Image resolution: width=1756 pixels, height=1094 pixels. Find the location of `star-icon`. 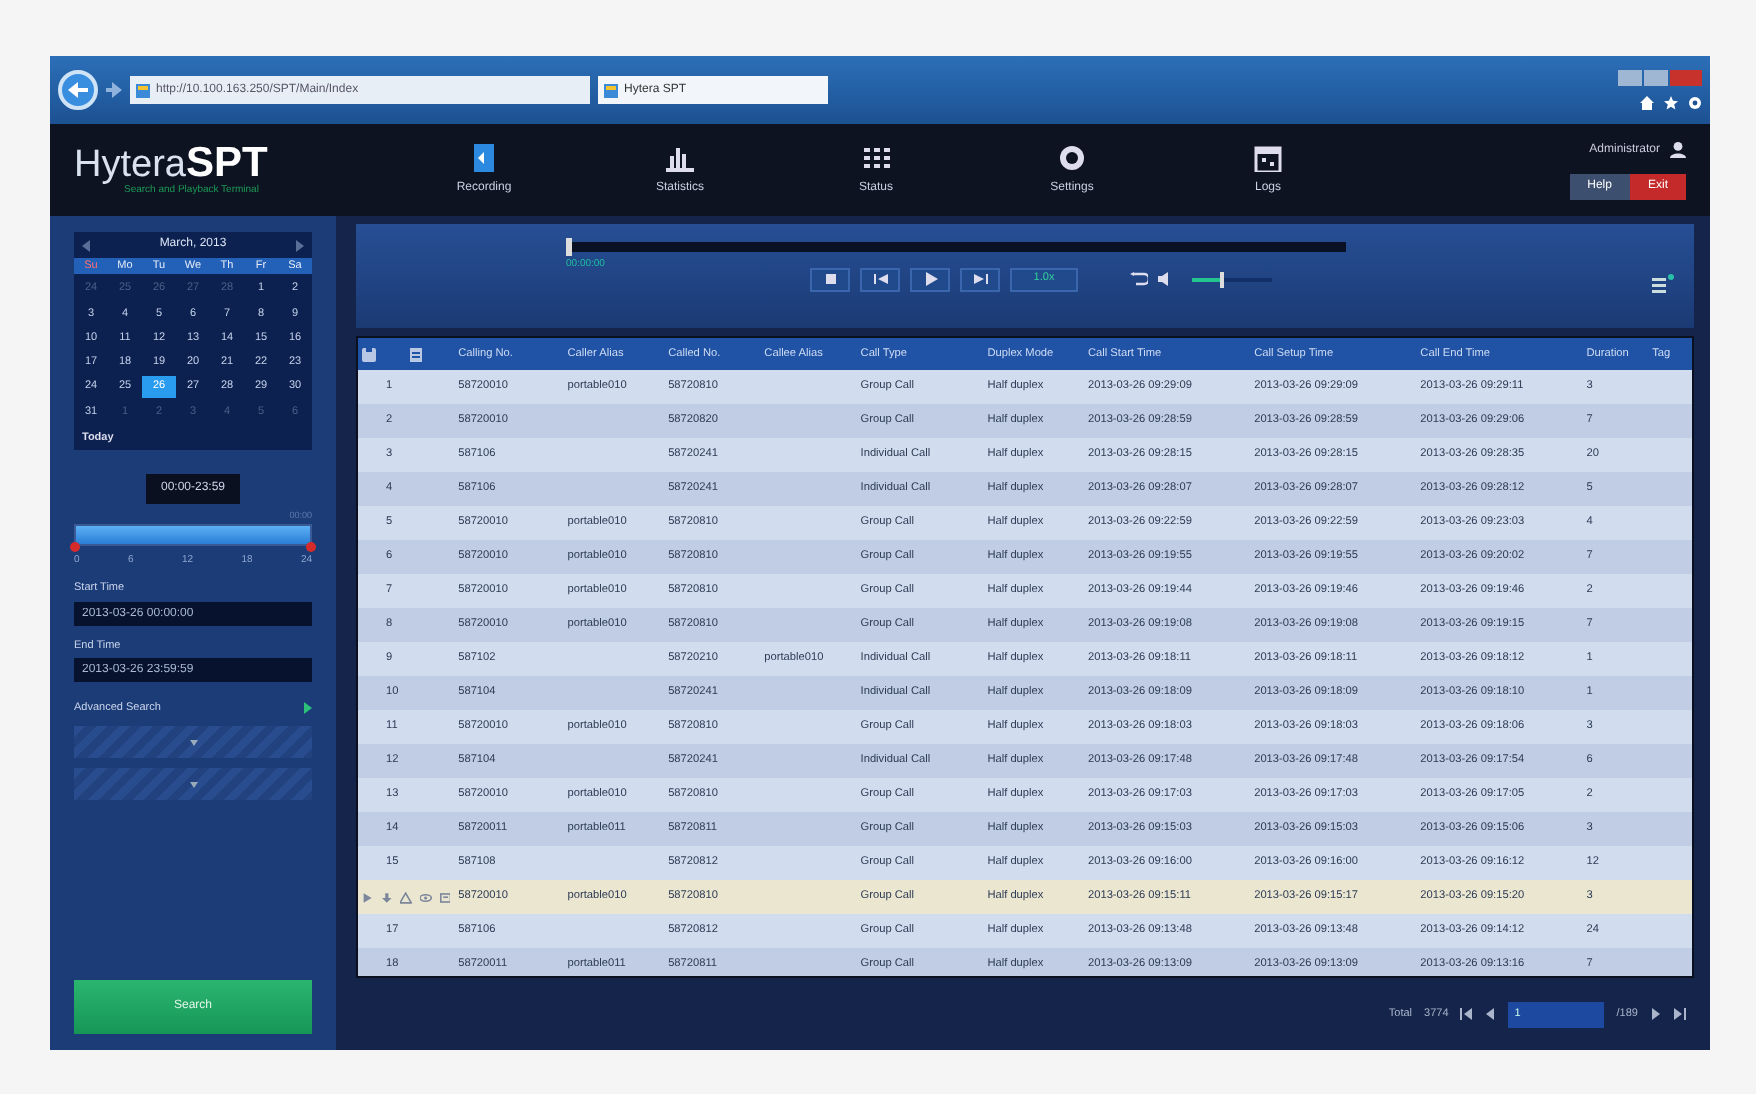

star-icon is located at coordinates (1671, 103).